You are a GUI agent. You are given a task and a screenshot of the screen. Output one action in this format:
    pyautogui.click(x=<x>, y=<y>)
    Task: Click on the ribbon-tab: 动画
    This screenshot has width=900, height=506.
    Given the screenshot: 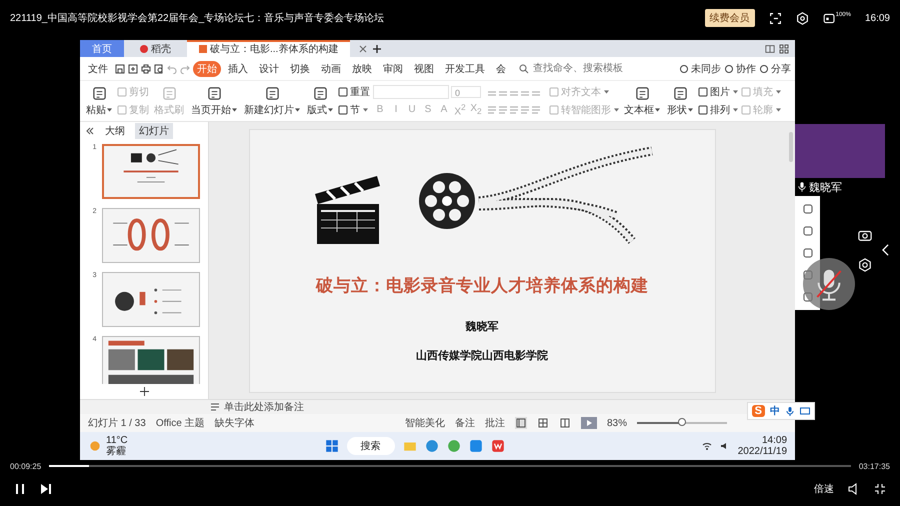 What is the action you would take?
    pyautogui.click(x=331, y=68)
    